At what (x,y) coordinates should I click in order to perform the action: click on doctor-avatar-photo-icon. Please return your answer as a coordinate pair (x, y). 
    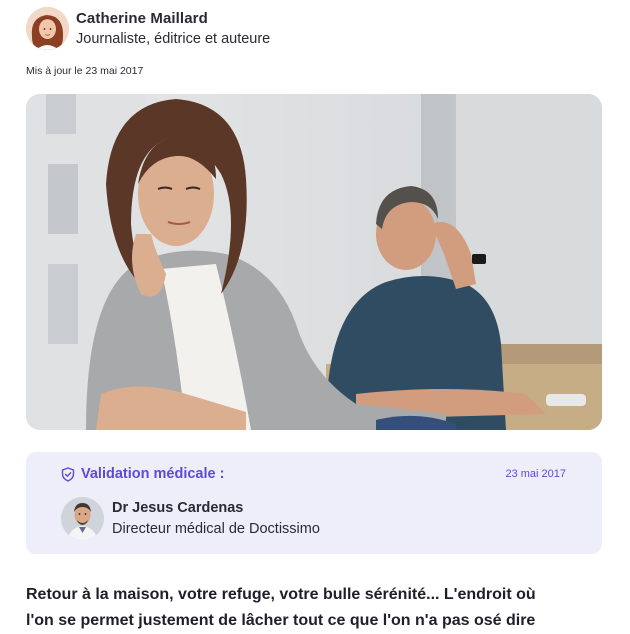
    Looking at the image, I should click on (82, 518).